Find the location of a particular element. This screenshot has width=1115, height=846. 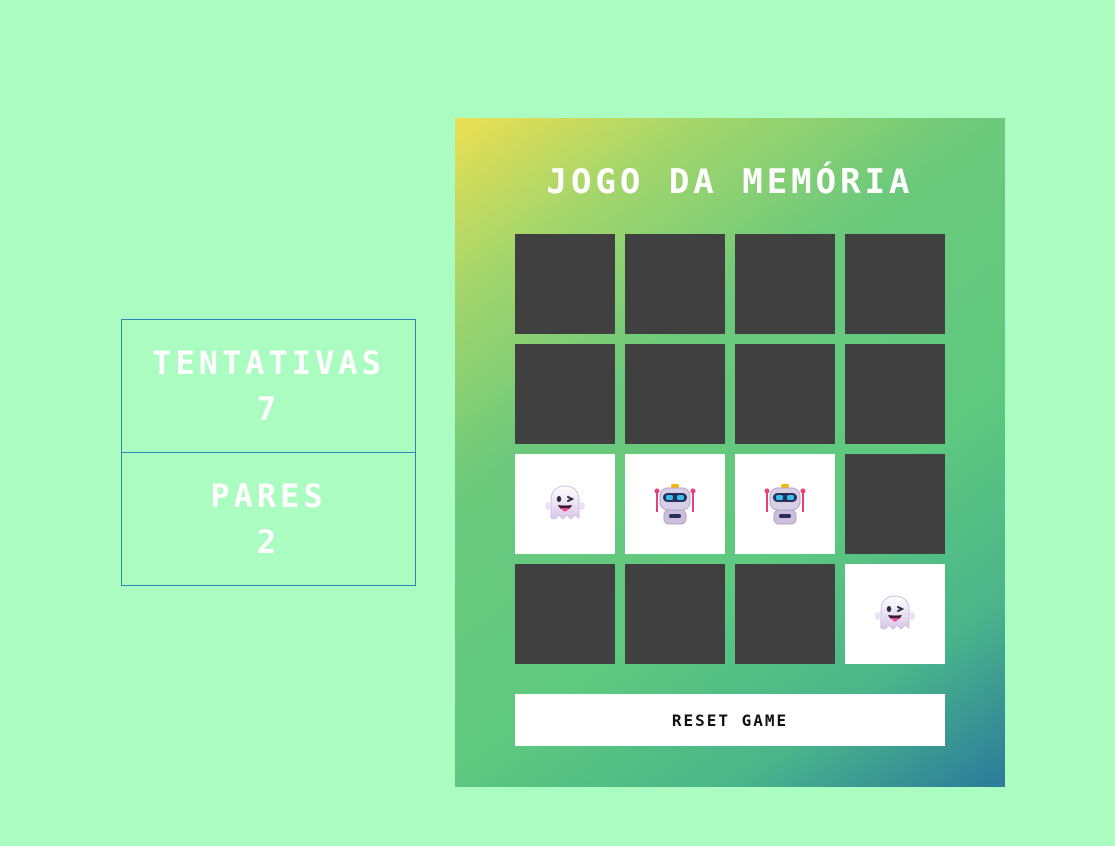

attempts-value: 7 is located at coordinates (268, 409).